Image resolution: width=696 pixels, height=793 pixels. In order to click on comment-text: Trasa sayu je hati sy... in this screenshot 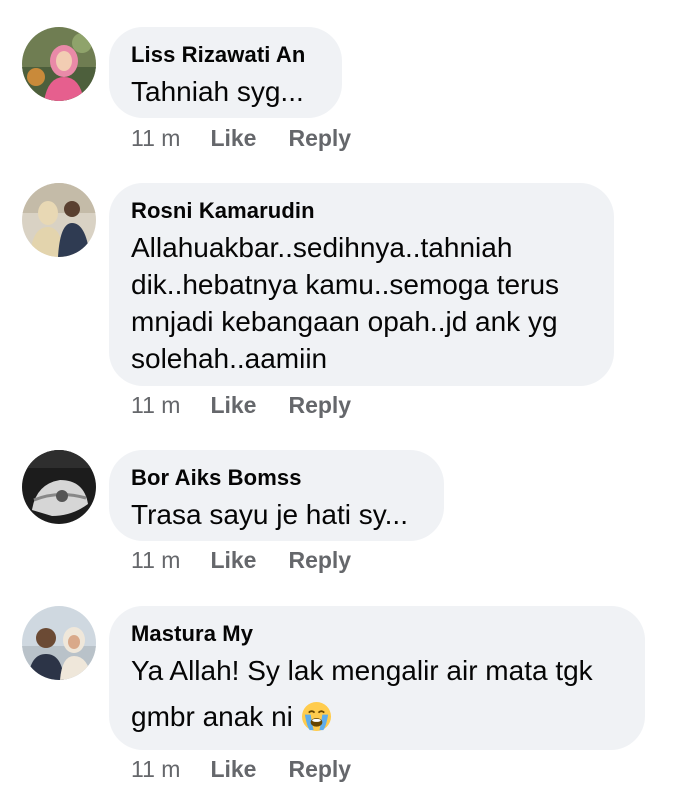, I will do `click(269, 514)`.